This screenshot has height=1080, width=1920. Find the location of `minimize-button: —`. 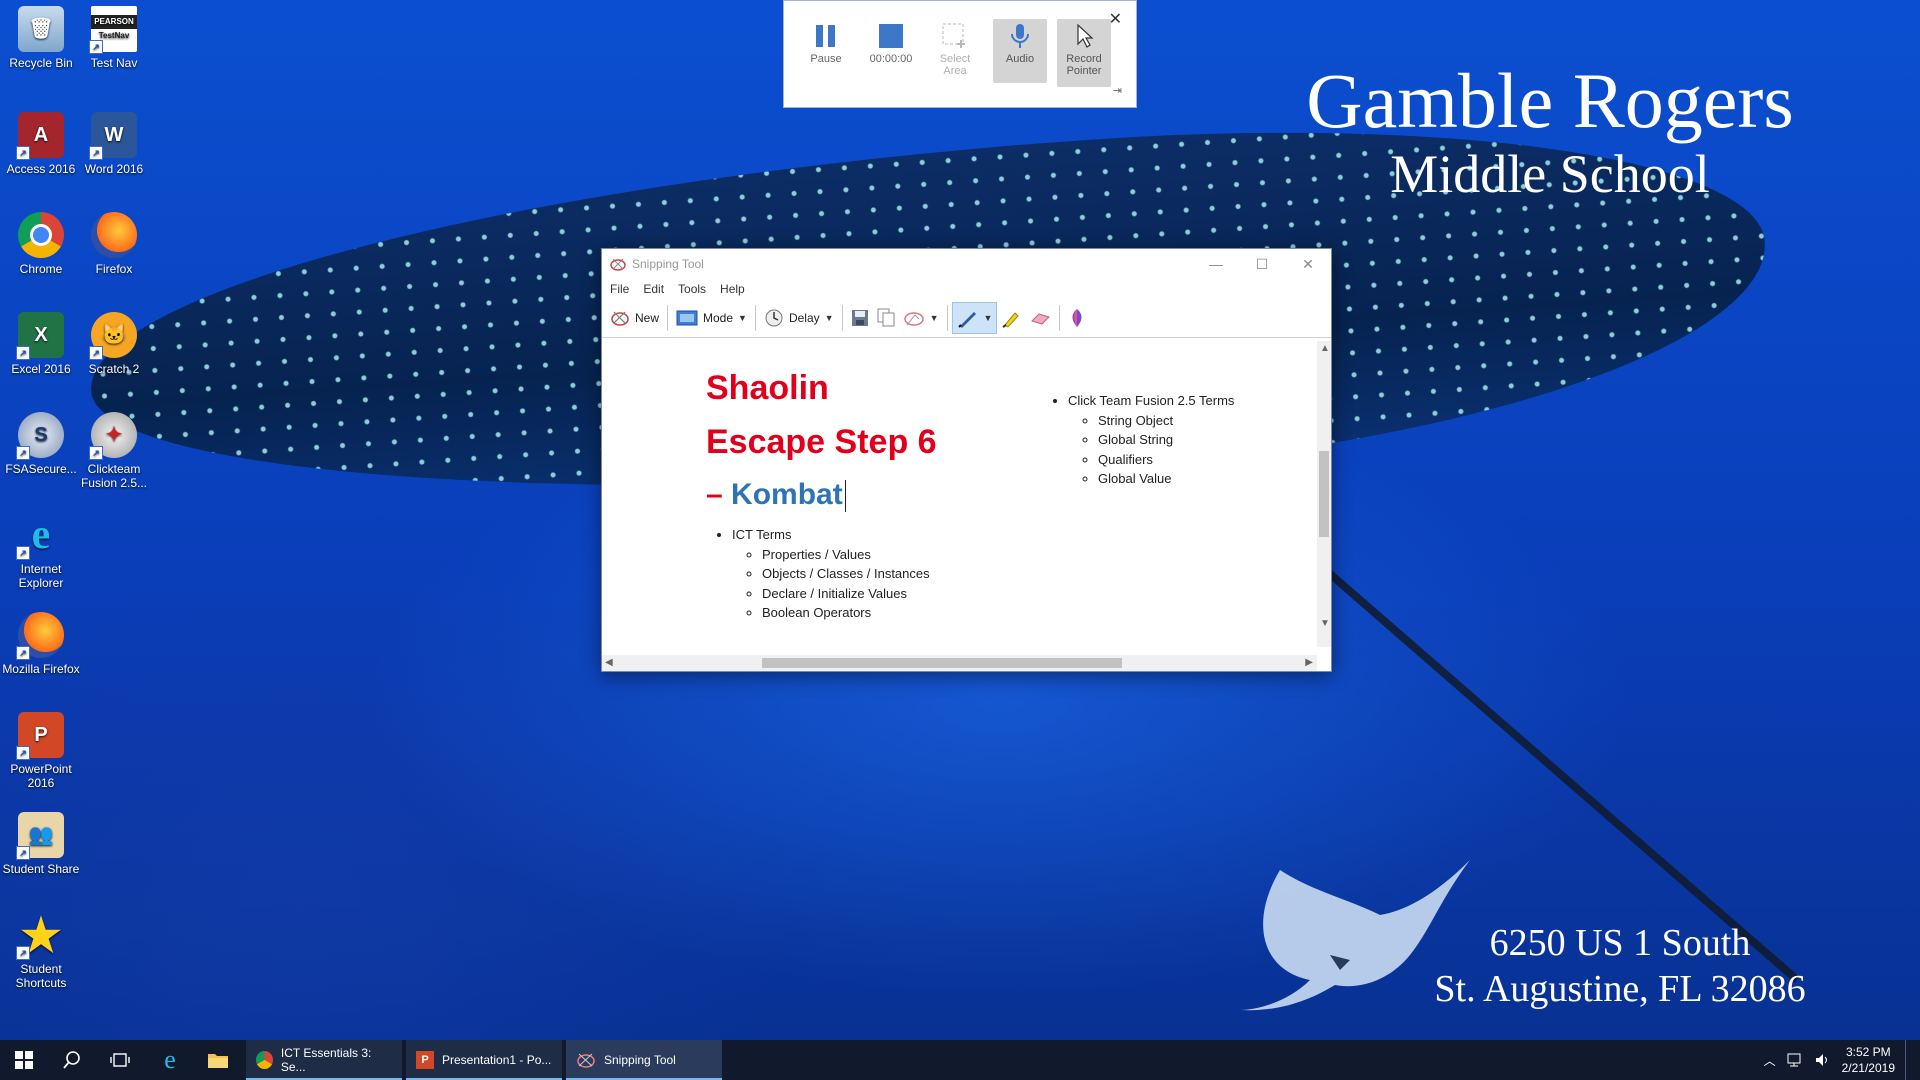

minimize-button: — is located at coordinates (1216, 264).